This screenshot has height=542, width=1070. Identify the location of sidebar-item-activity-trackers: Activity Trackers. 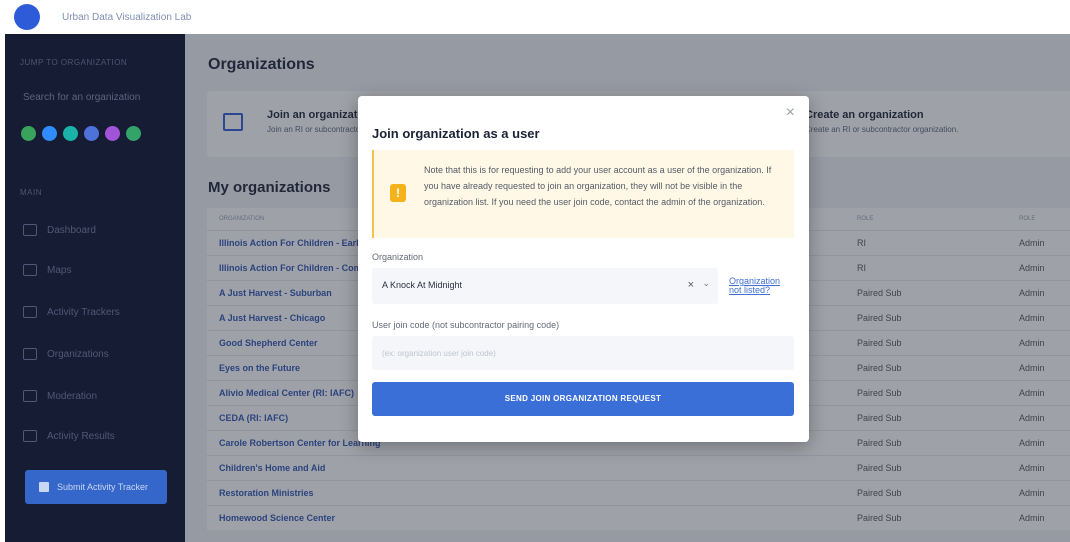
(71, 312).